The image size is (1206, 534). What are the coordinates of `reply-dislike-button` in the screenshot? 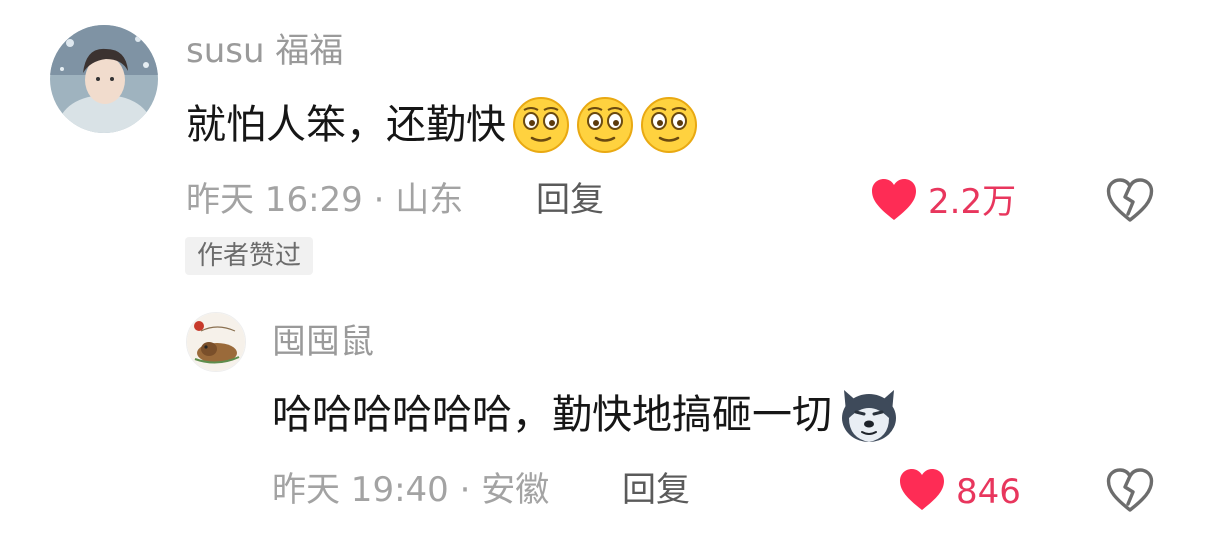 It's located at (1130, 492).